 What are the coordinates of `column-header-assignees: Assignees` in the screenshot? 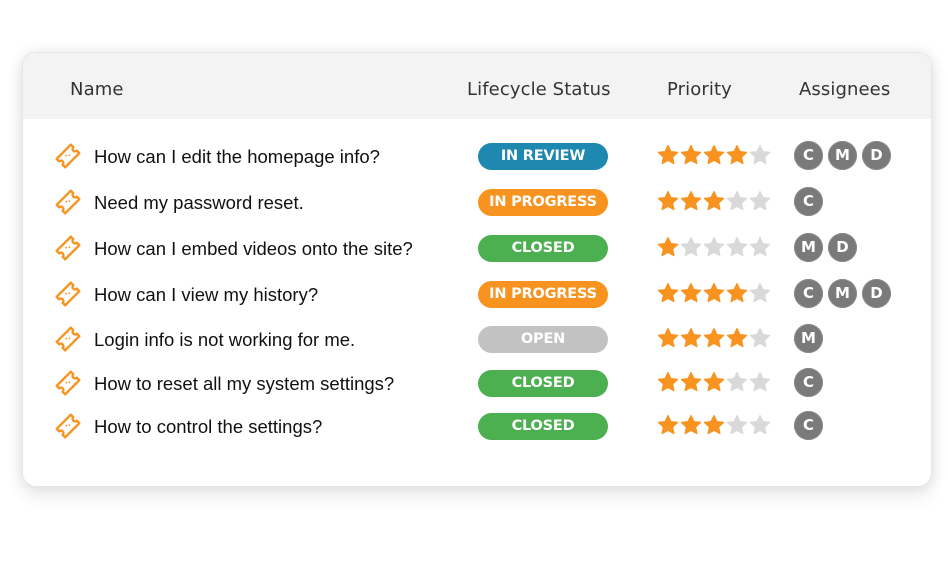 It's located at (844, 89).